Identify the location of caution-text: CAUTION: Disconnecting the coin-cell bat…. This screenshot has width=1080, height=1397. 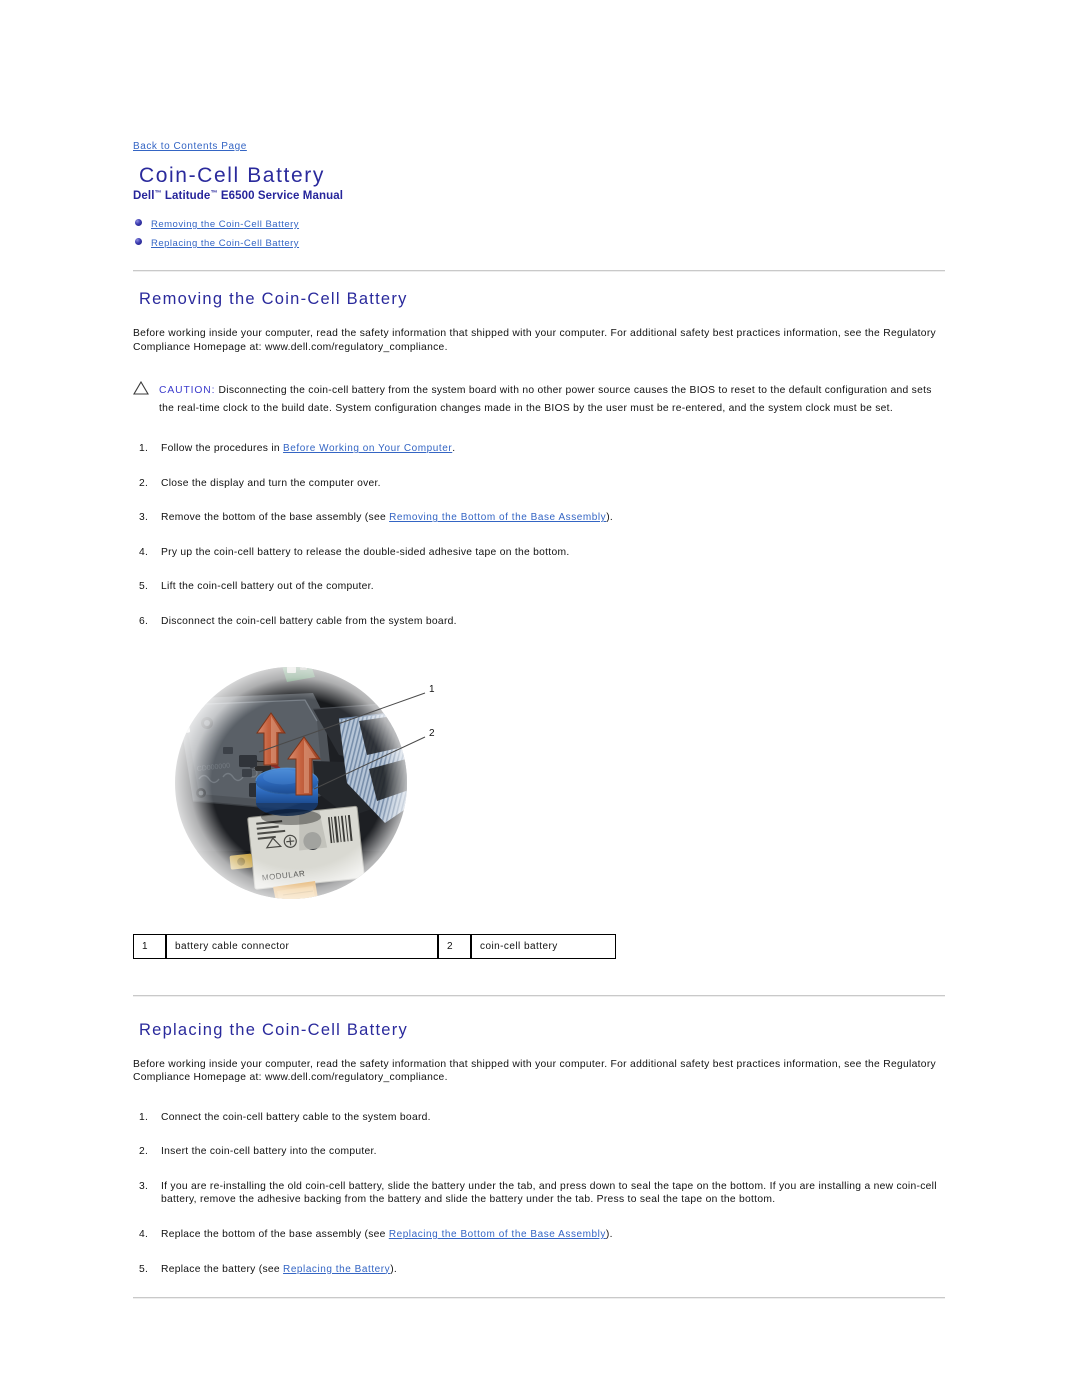
(545, 399).